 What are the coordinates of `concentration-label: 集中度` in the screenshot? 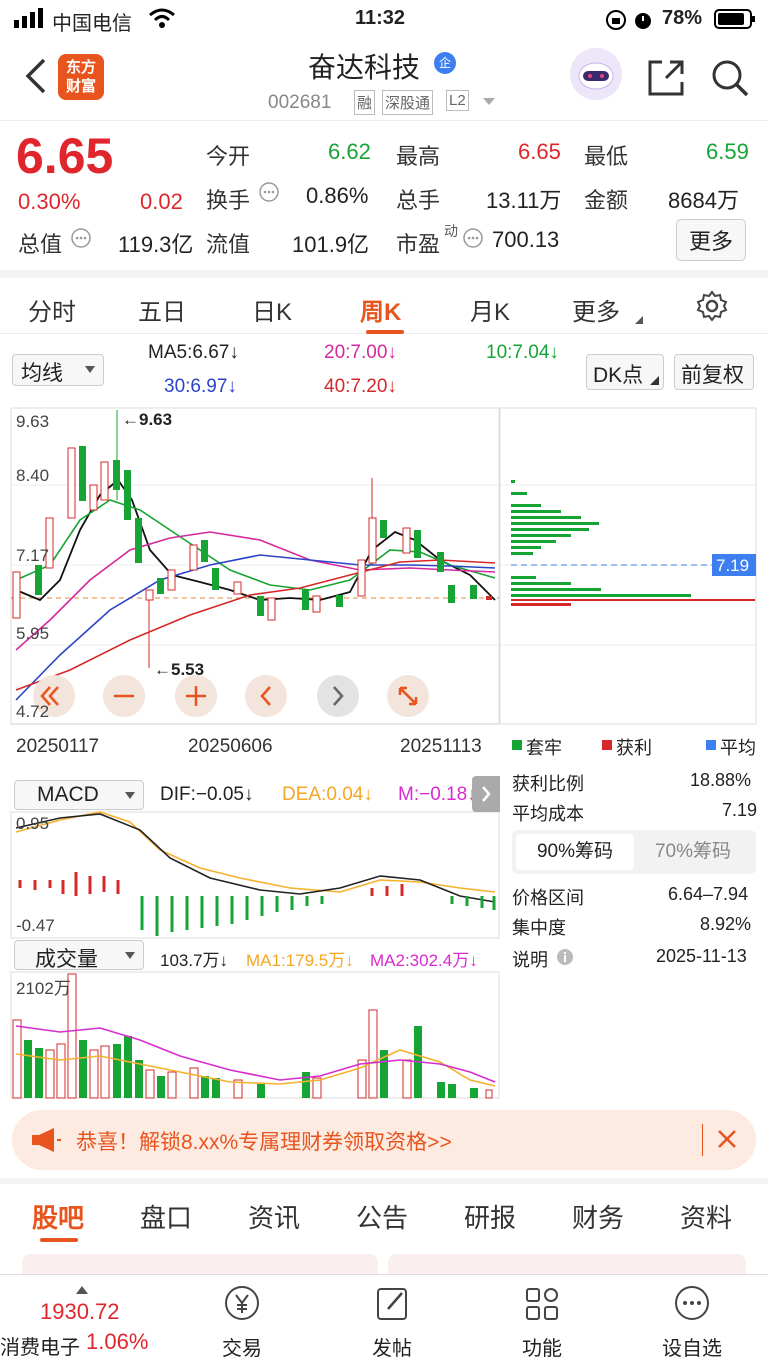 It's located at (539, 928).